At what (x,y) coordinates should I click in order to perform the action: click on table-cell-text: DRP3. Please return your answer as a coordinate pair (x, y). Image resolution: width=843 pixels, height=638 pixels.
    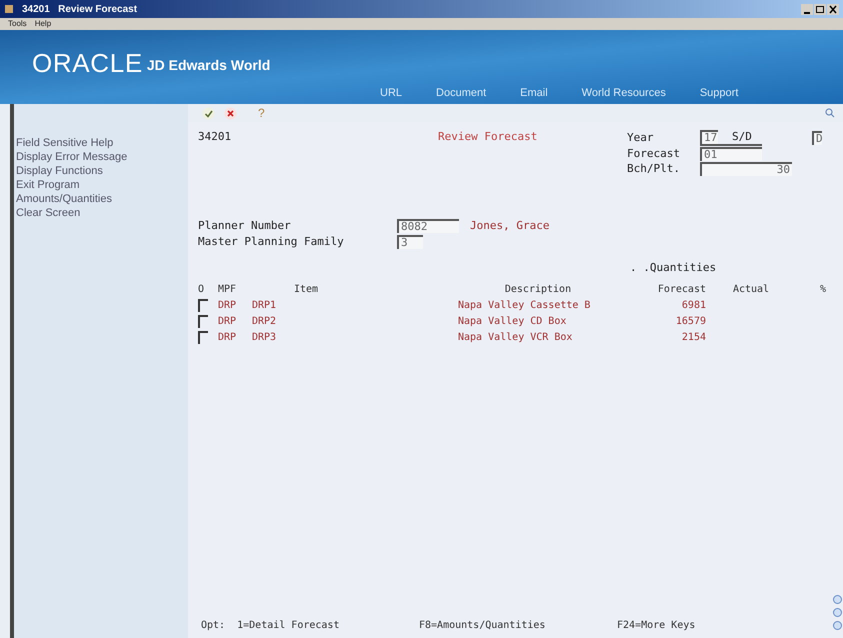
    Looking at the image, I should click on (265, 337).